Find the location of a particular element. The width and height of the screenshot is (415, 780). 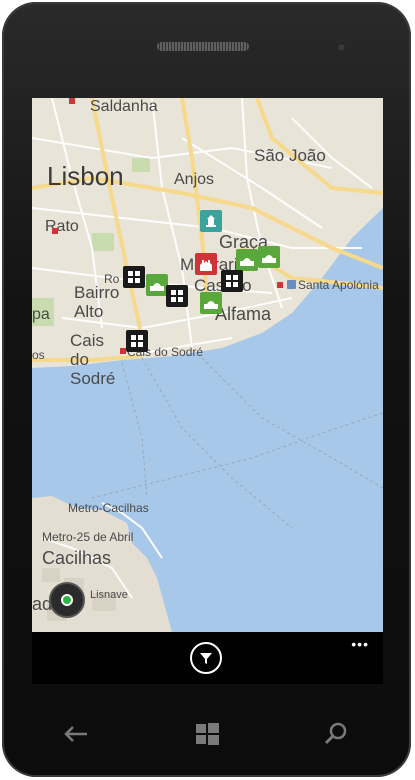

filter-button is located at coordinates (206, 658).